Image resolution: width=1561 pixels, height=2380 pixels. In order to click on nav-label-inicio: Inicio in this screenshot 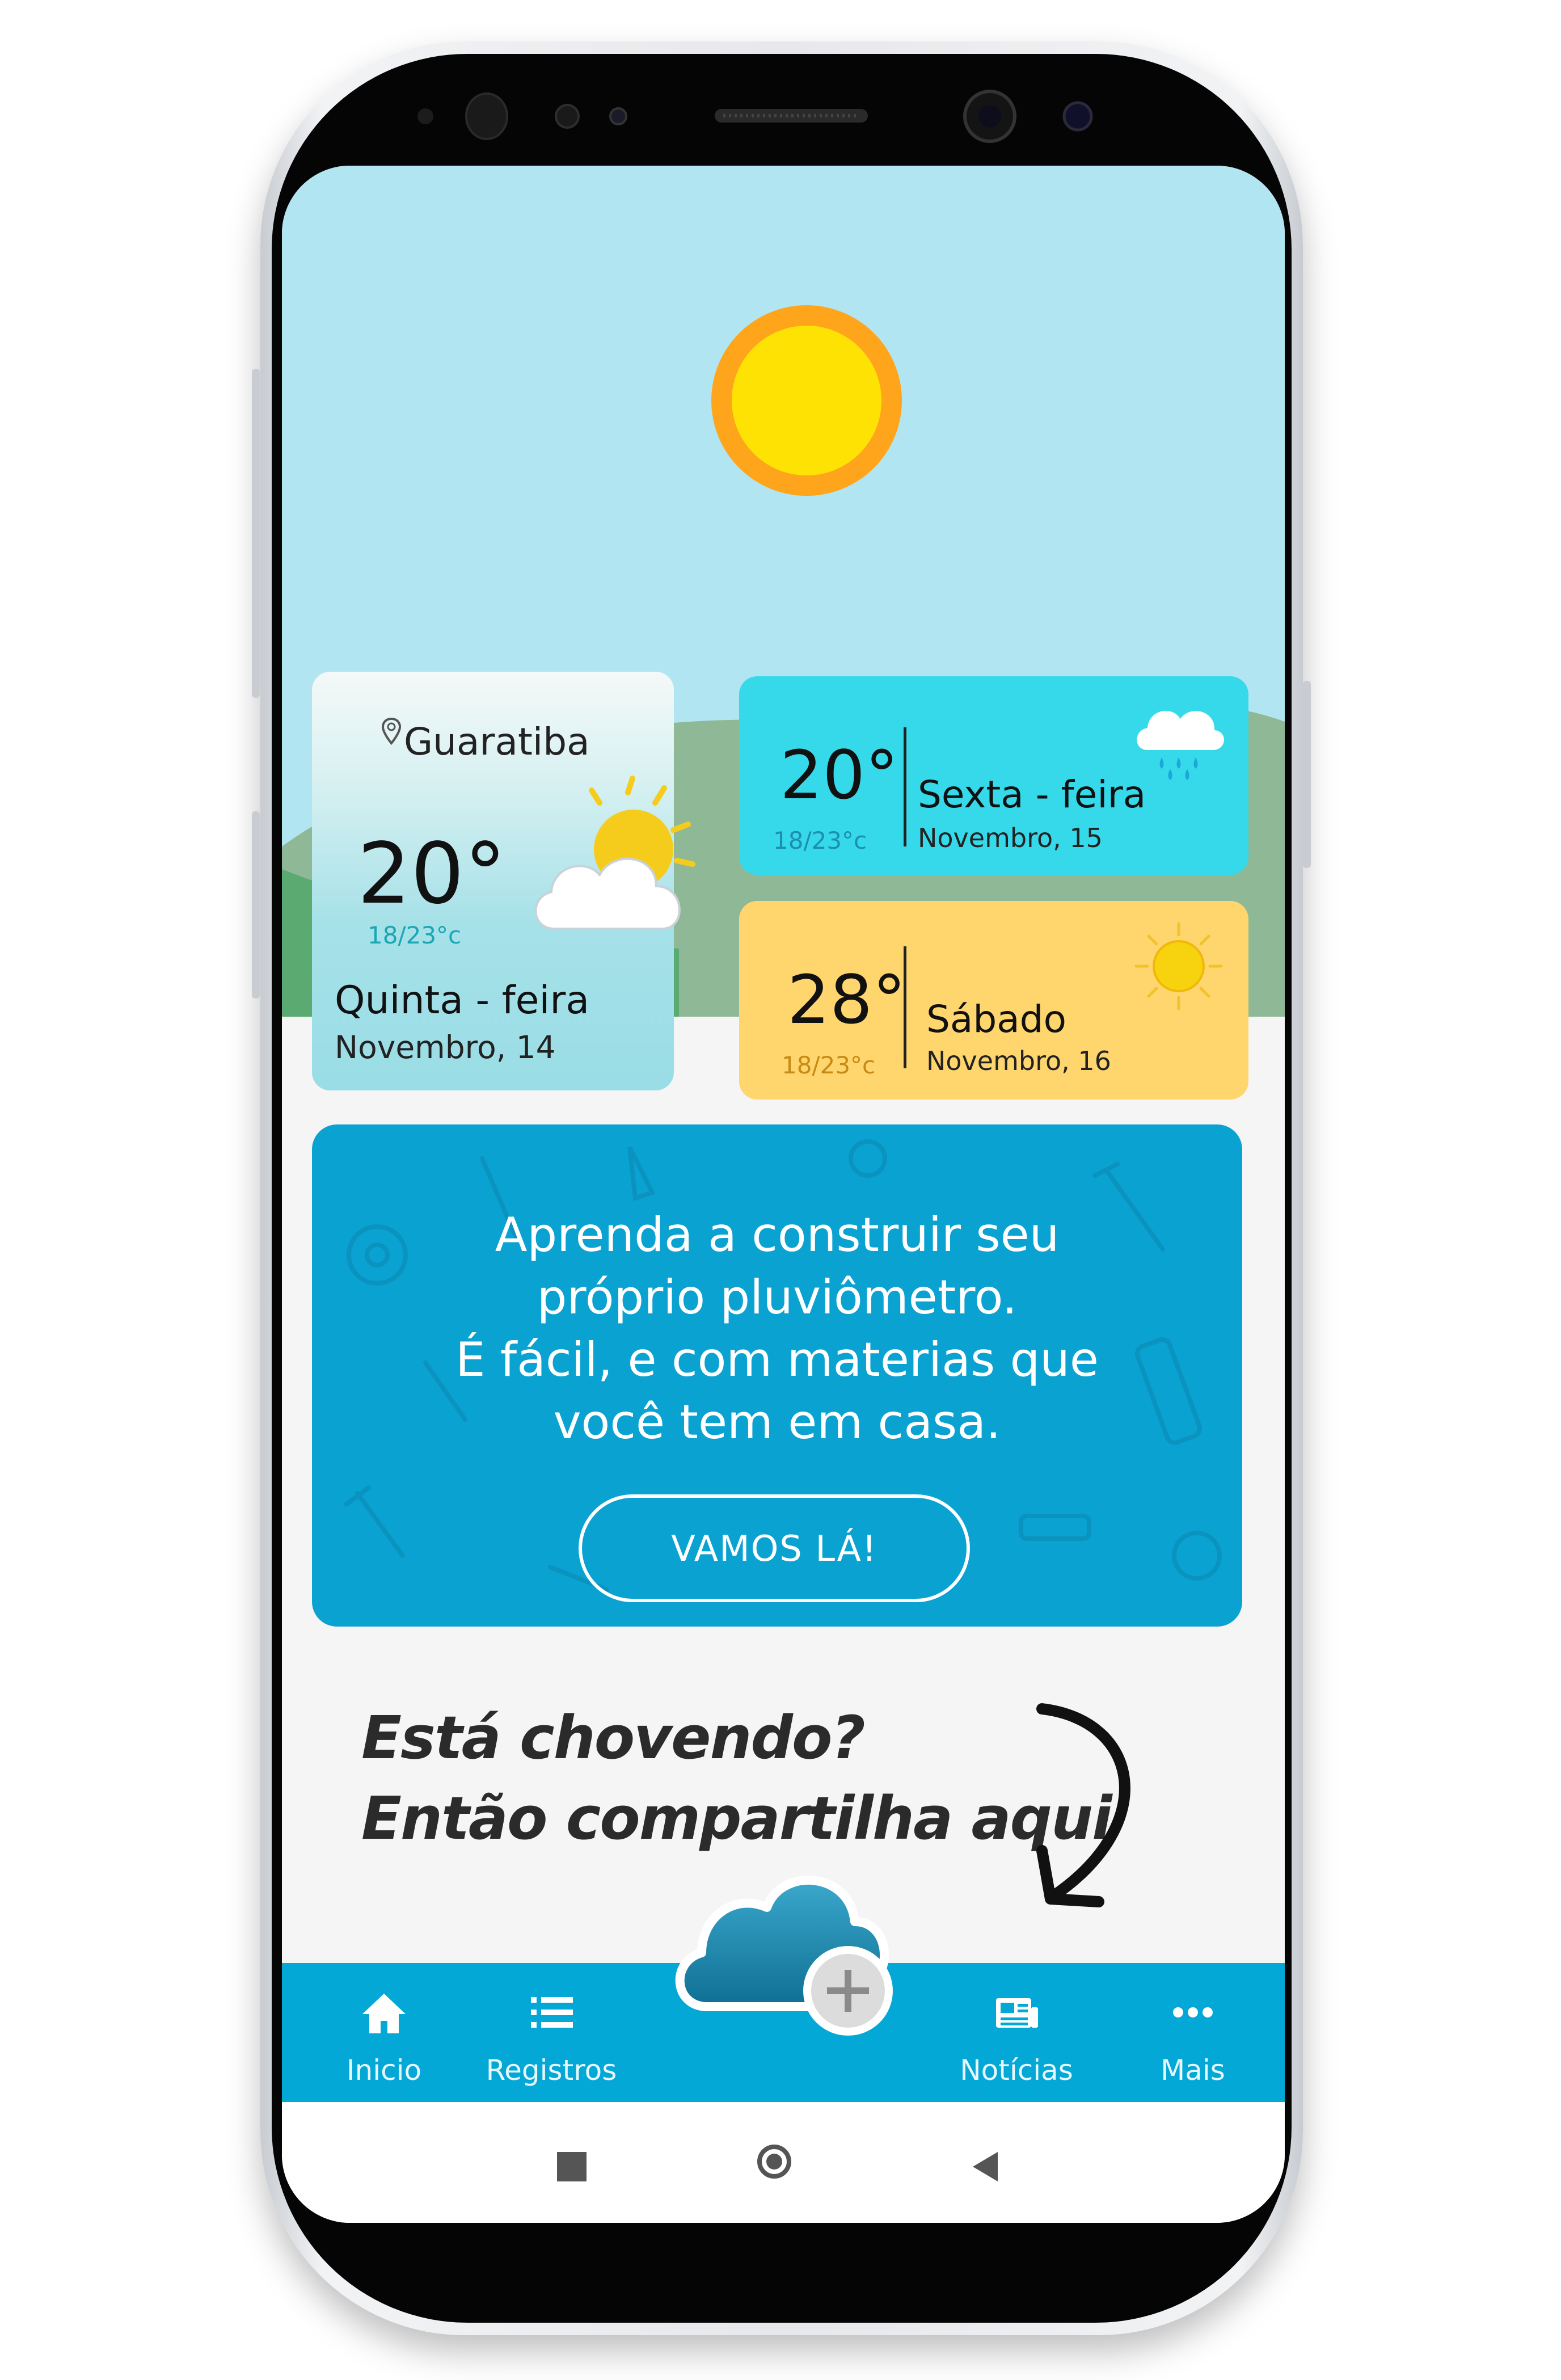, I will do `click(384, 2070)`.